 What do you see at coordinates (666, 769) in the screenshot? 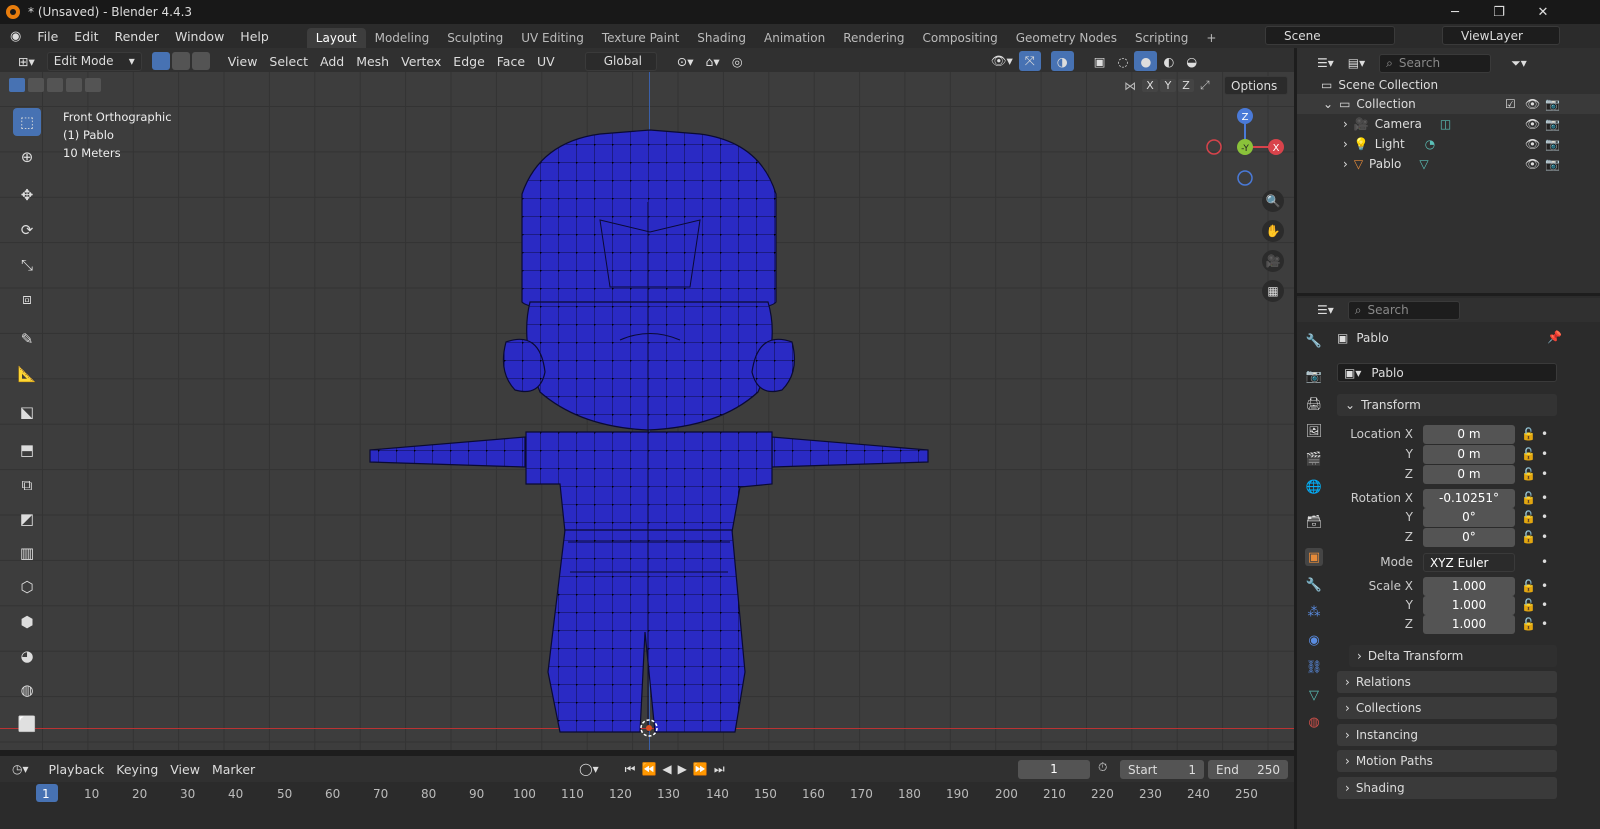
I see `play-reverse-icon: ◀` at bounding box center [666, 769].